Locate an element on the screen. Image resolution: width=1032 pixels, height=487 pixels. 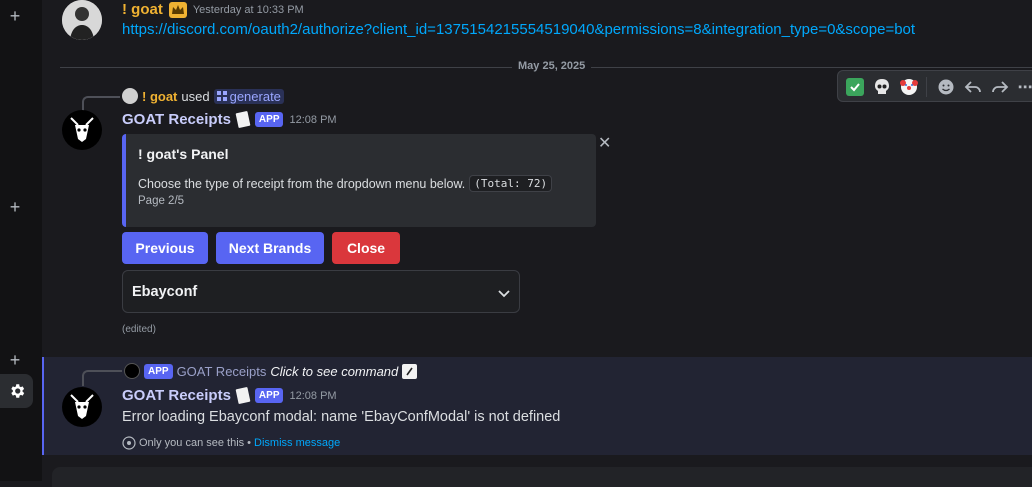
check-emoji-icon is located at coordinates (855, 87).